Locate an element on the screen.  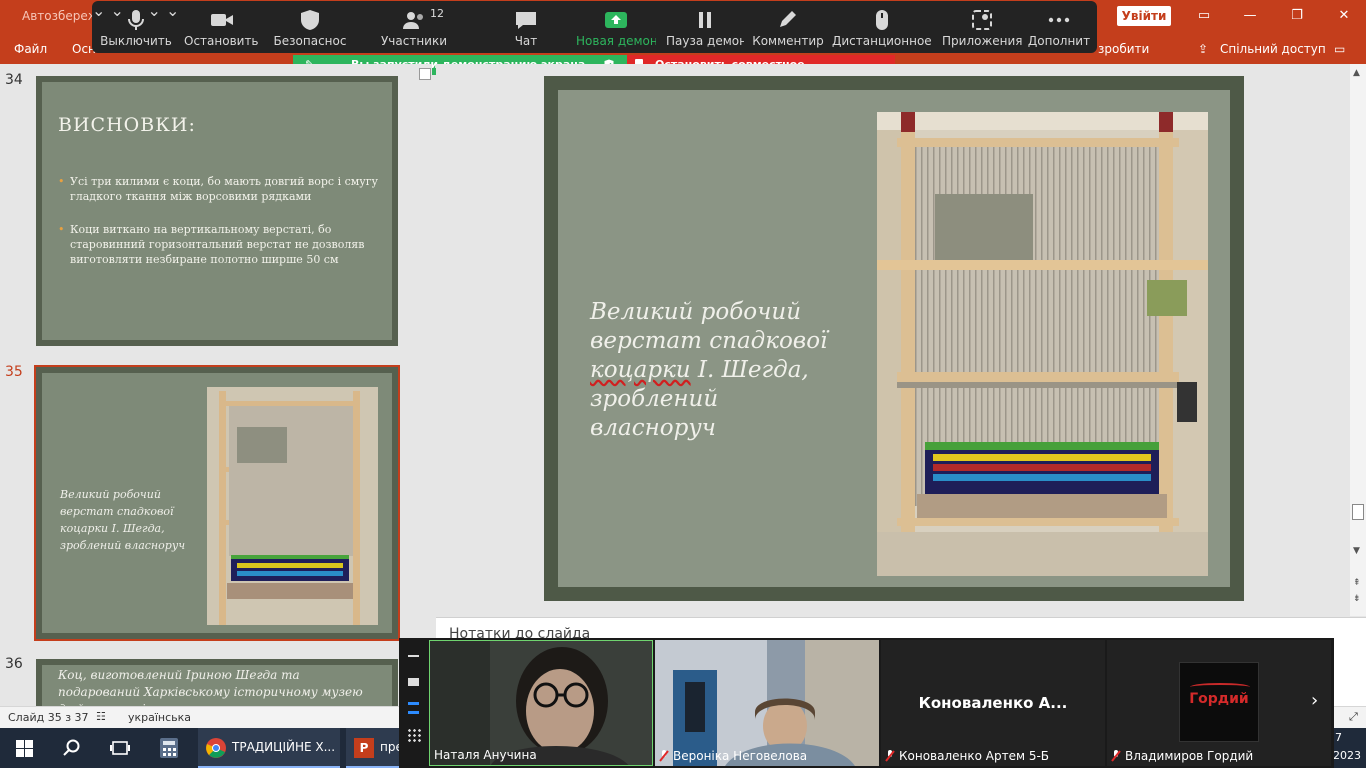
shield-icon is located at coordinates (310, 20).